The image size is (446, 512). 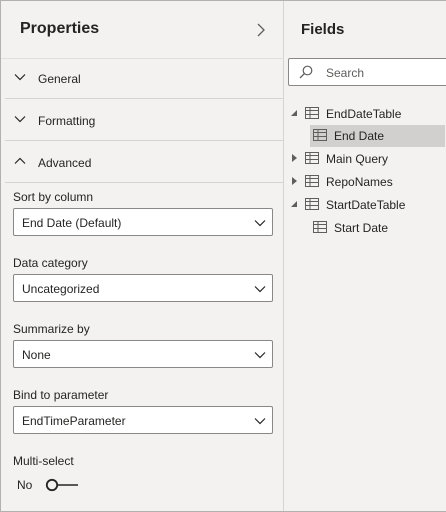 I want to click on tree-column-end-date: End Date, so click(x=377, y=136).